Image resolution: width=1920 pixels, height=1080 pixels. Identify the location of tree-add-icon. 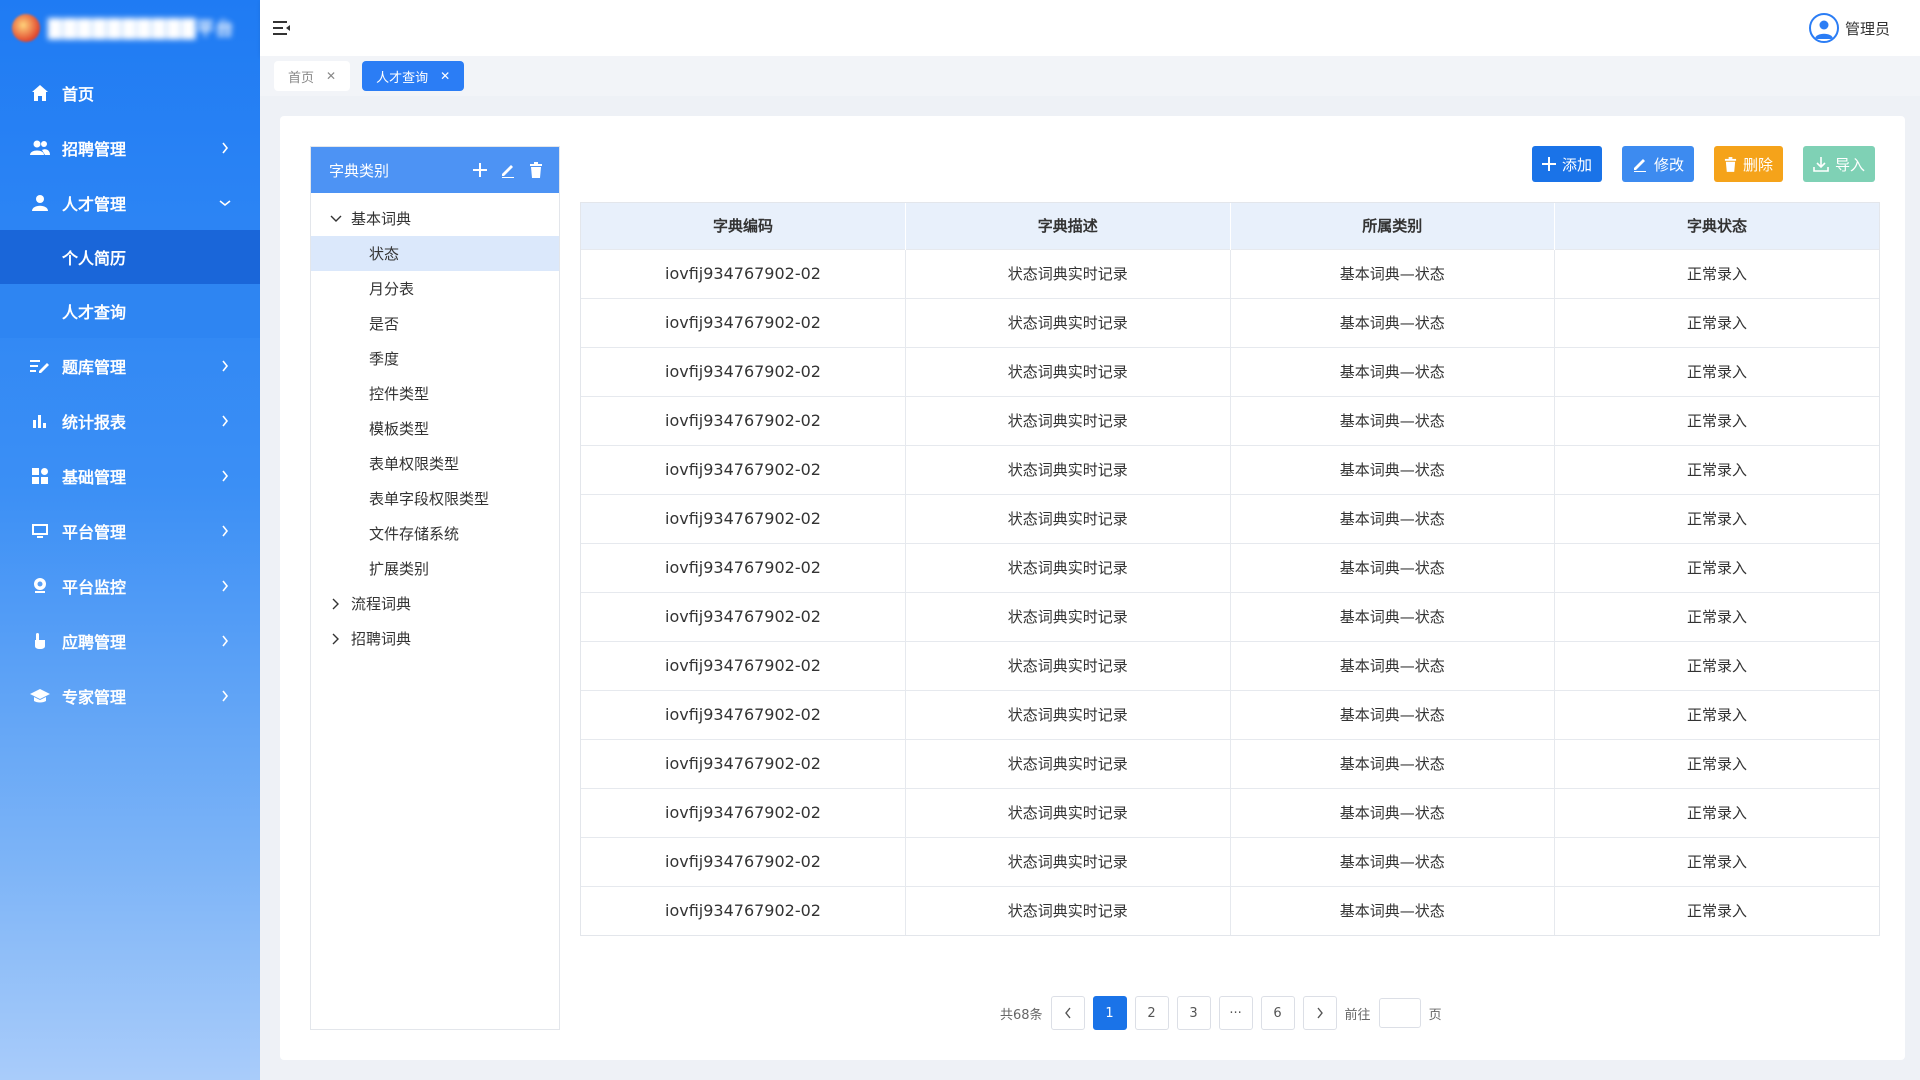
(480, 170).